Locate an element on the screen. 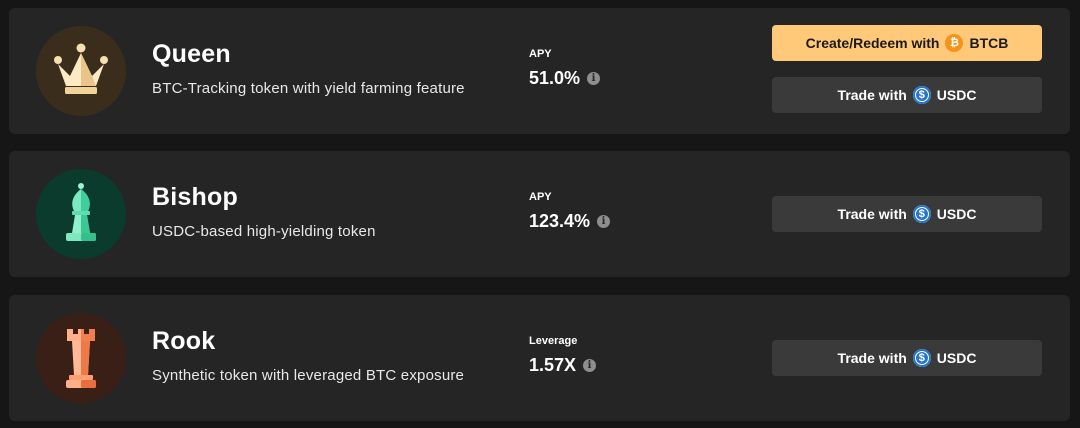  rook-avatar is located at coordinates (81, 358).